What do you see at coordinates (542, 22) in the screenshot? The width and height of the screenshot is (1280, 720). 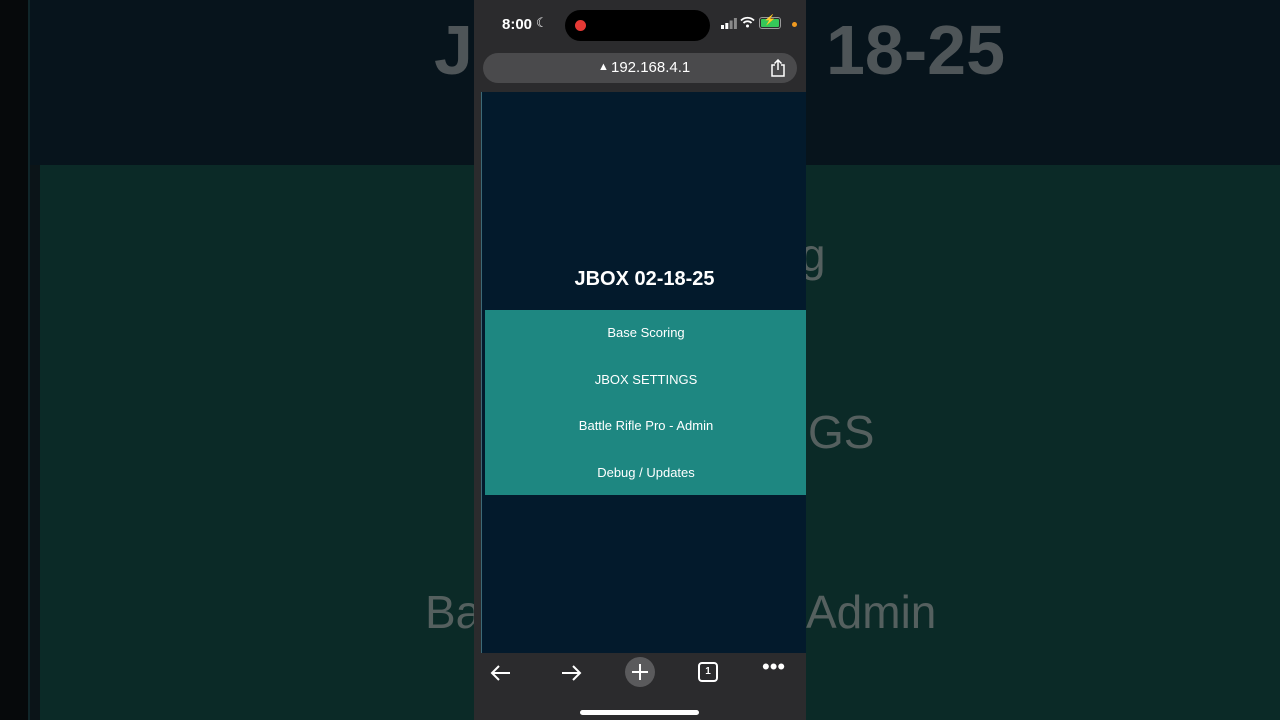 I see `moon-icon: ☾` at bounding box center [542, 22].